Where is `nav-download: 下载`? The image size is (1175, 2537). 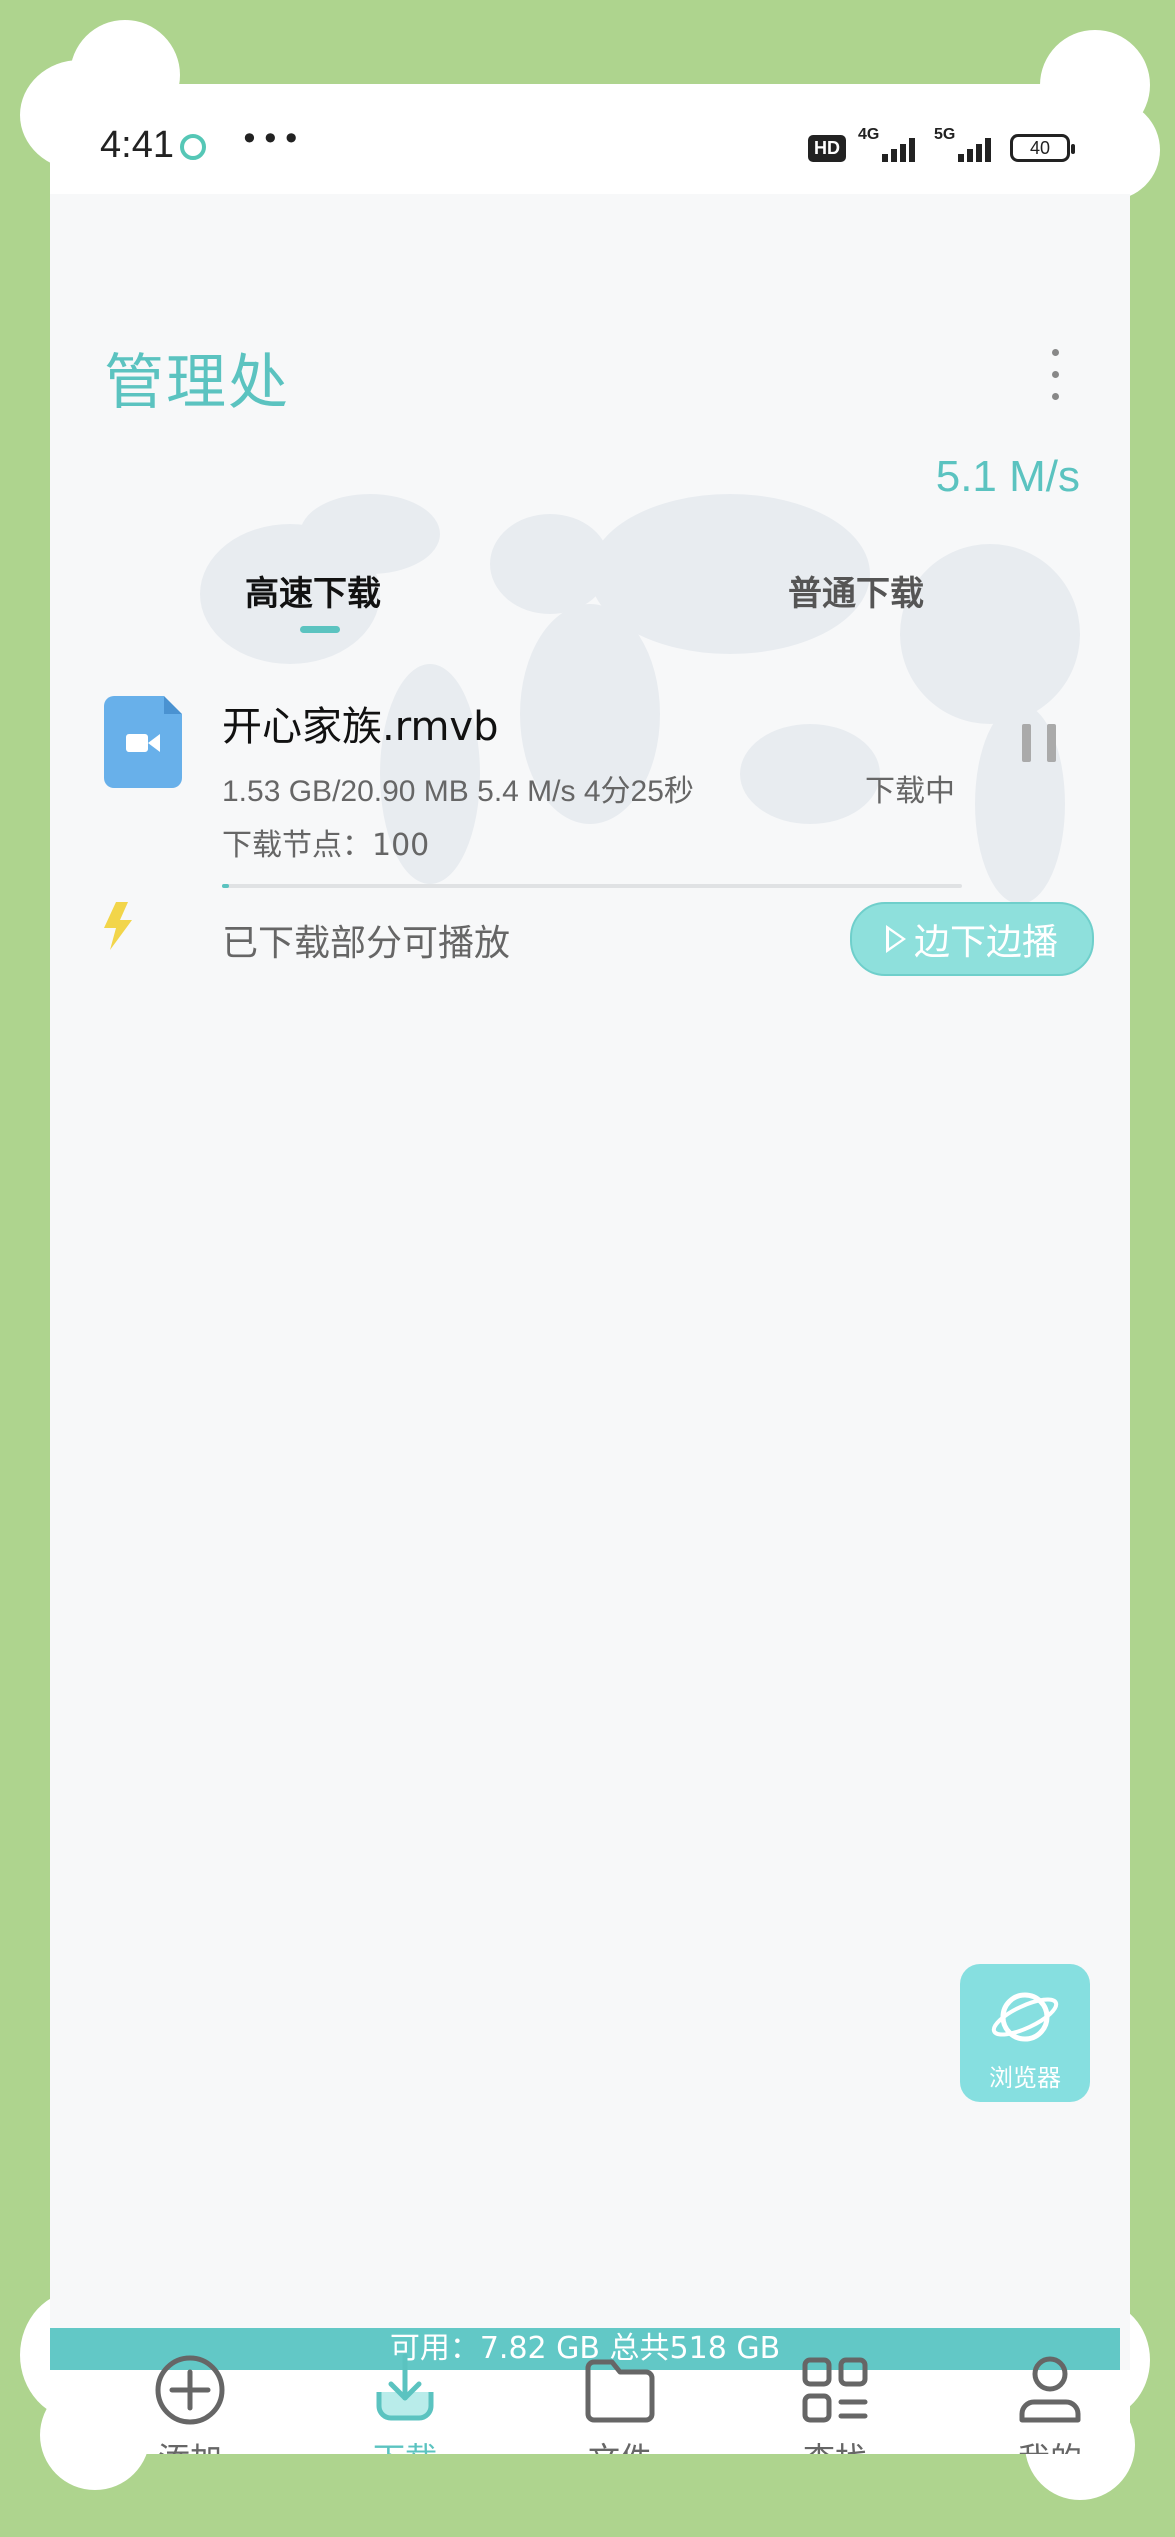
nav-download: 下载 is located at coordinates (405, 2402).